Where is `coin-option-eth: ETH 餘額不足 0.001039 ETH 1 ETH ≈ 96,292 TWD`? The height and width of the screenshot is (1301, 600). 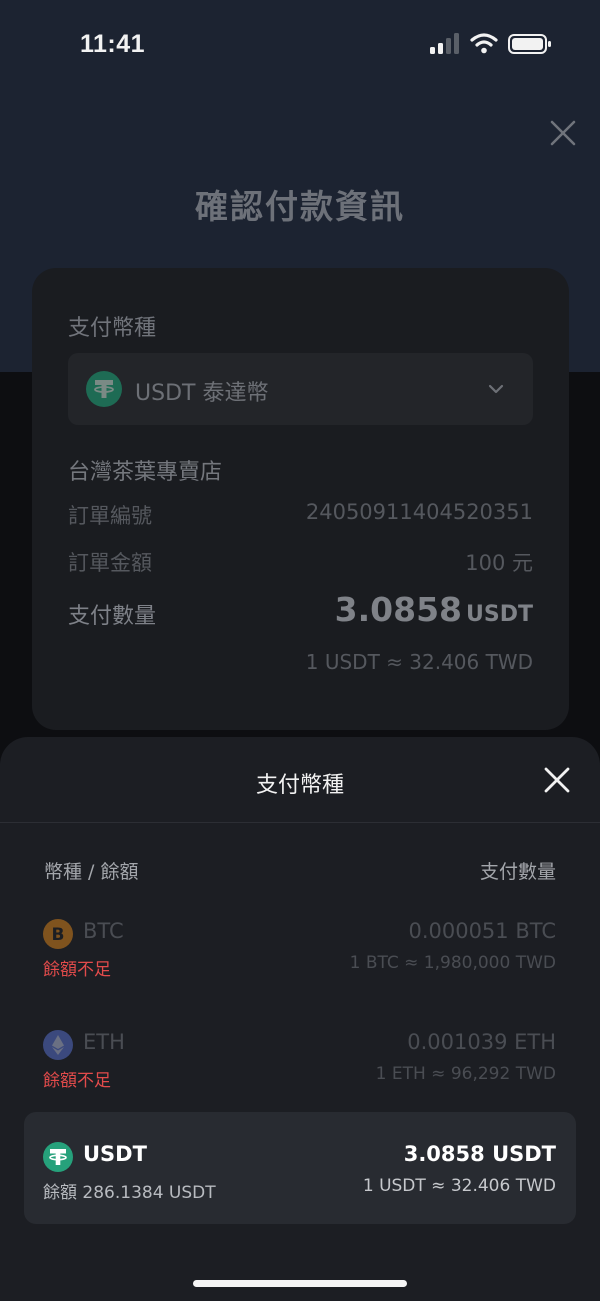
coin-option-eth: ETH 餘額不足 0.001039 ETH 1 ETH ≈ 96,292 TWD is located at coordinates (300, 1056).